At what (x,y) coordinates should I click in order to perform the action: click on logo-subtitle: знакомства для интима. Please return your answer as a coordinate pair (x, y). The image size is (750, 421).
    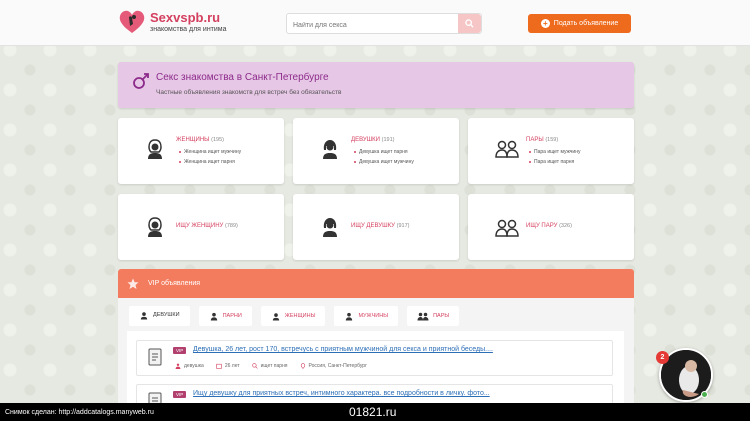
    Looking at the image, I should click on (188, 29).